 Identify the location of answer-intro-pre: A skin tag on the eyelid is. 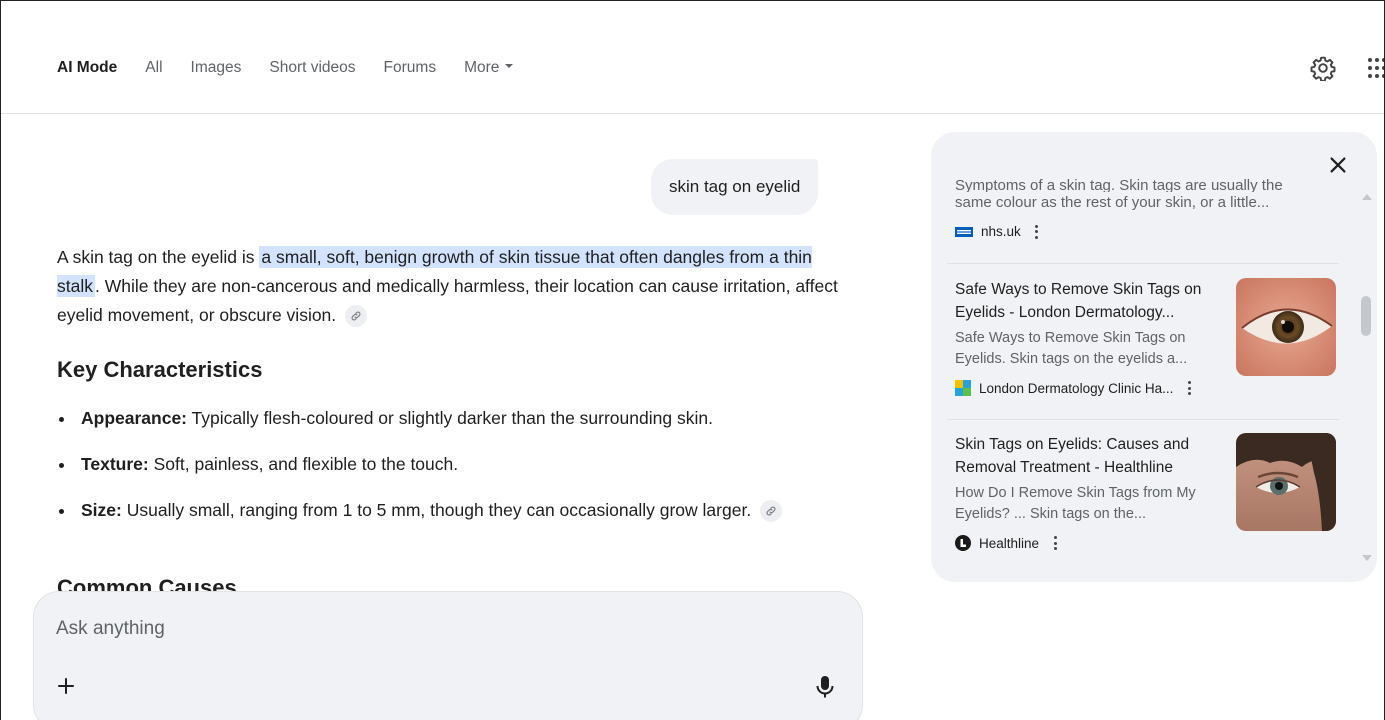
(158, 257).